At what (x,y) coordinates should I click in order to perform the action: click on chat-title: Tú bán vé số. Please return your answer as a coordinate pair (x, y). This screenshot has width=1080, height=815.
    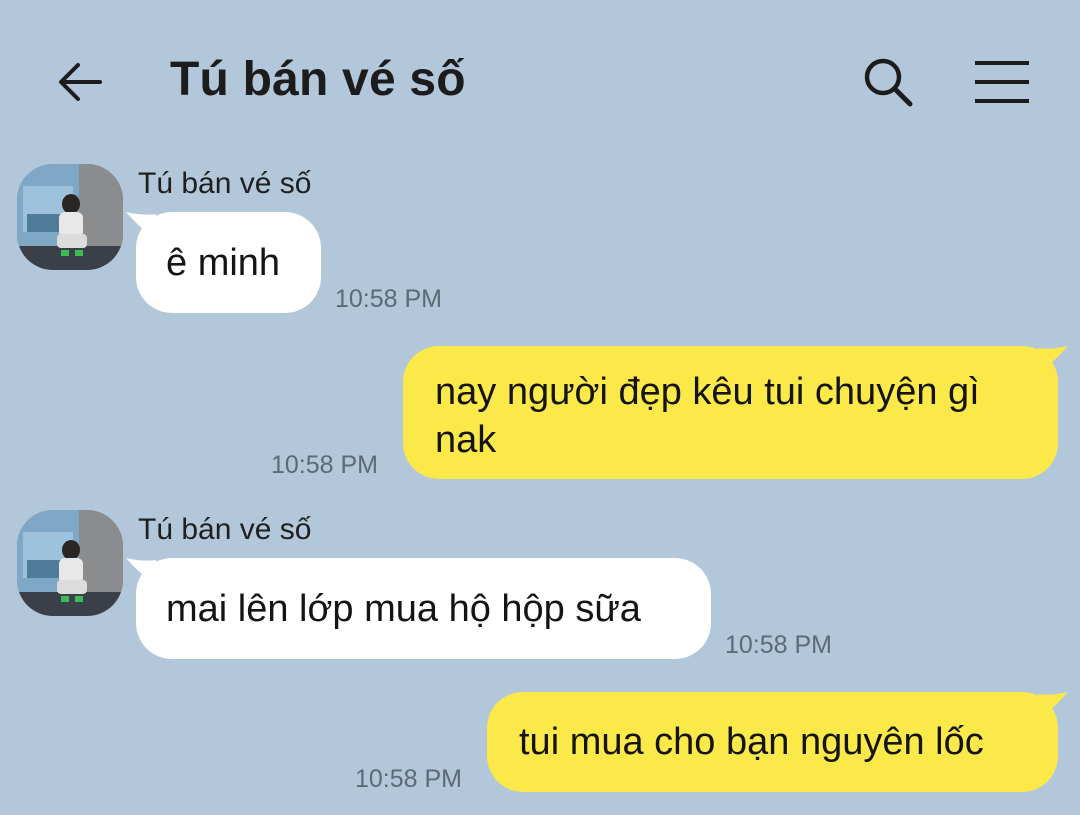
    Looking at the image, I should click on (318, 79).